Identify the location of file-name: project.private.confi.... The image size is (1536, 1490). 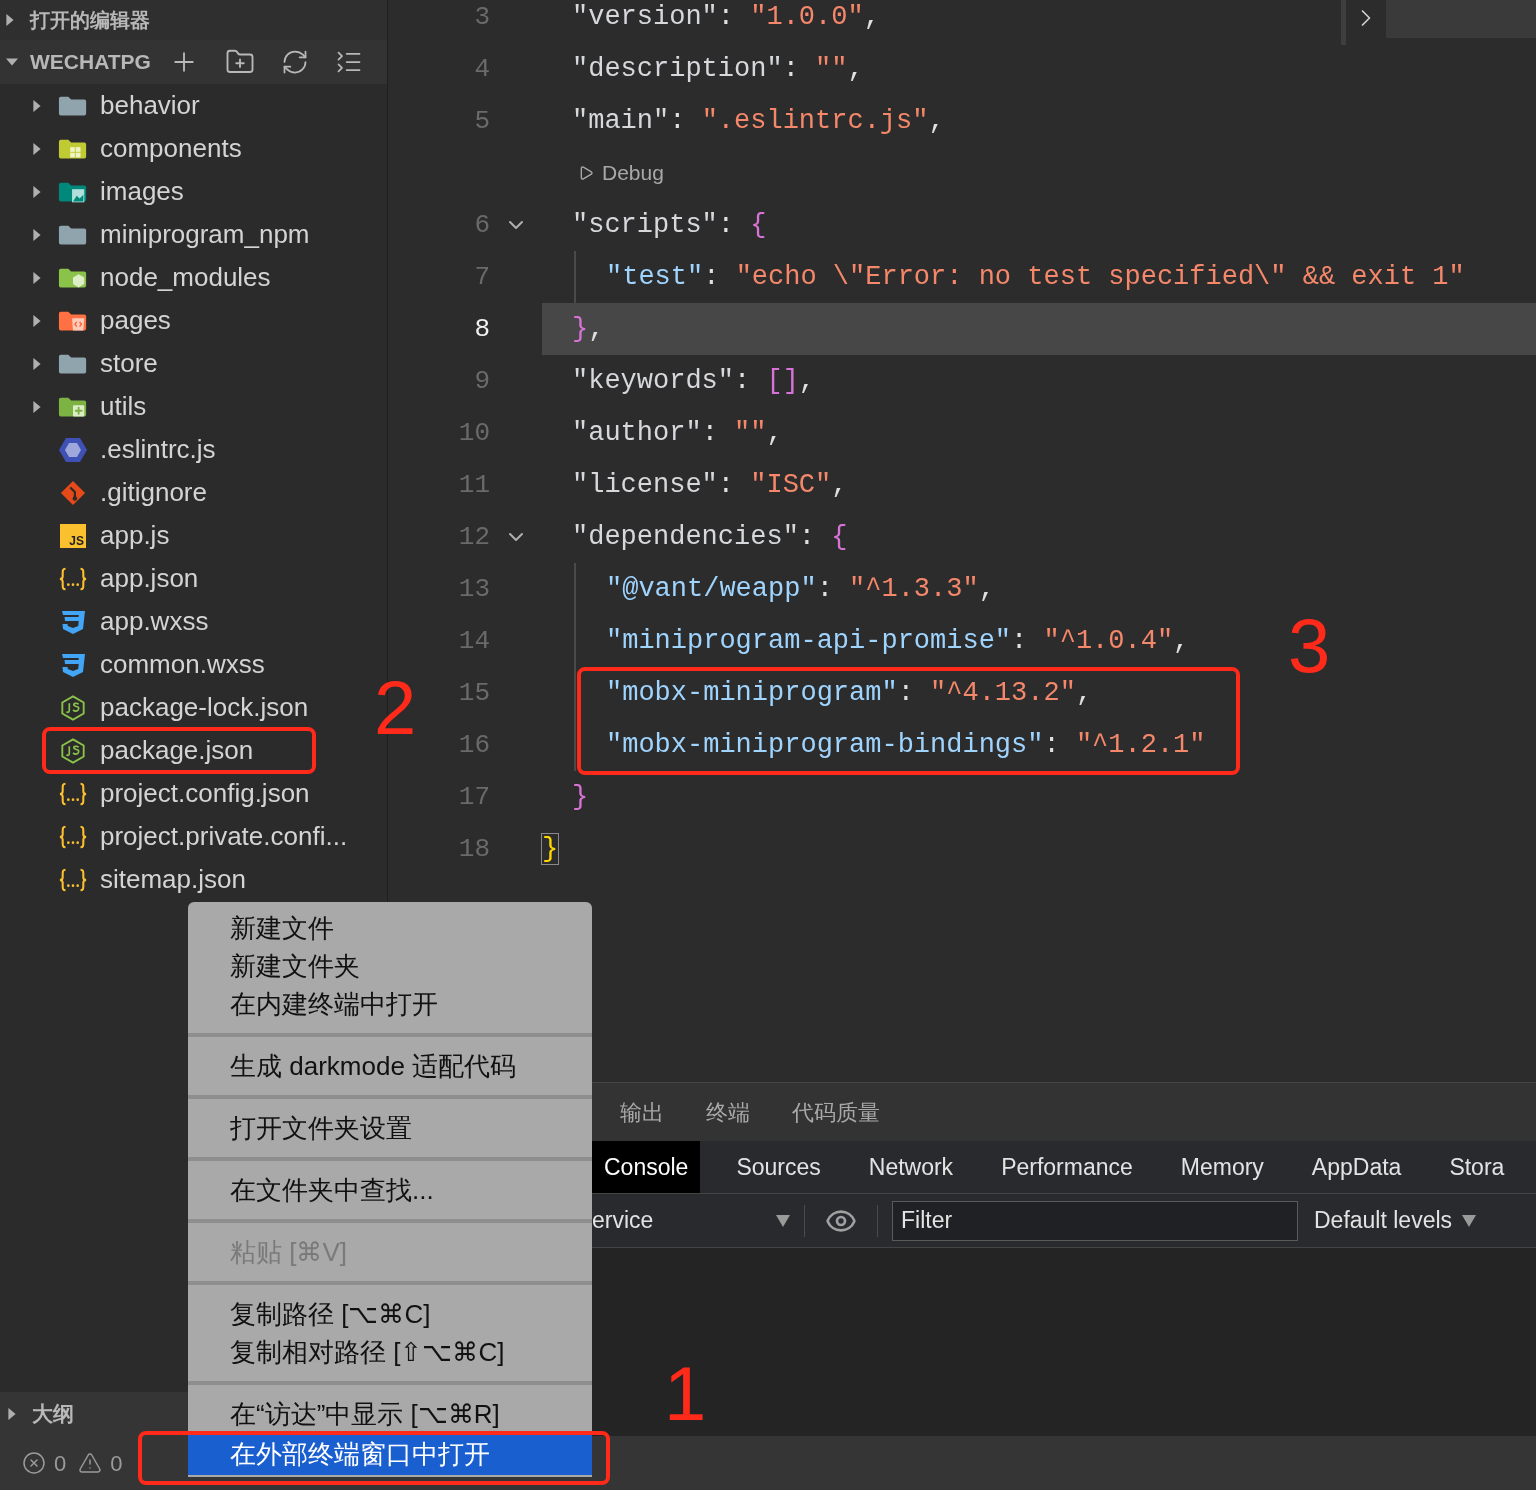
(224, 836).